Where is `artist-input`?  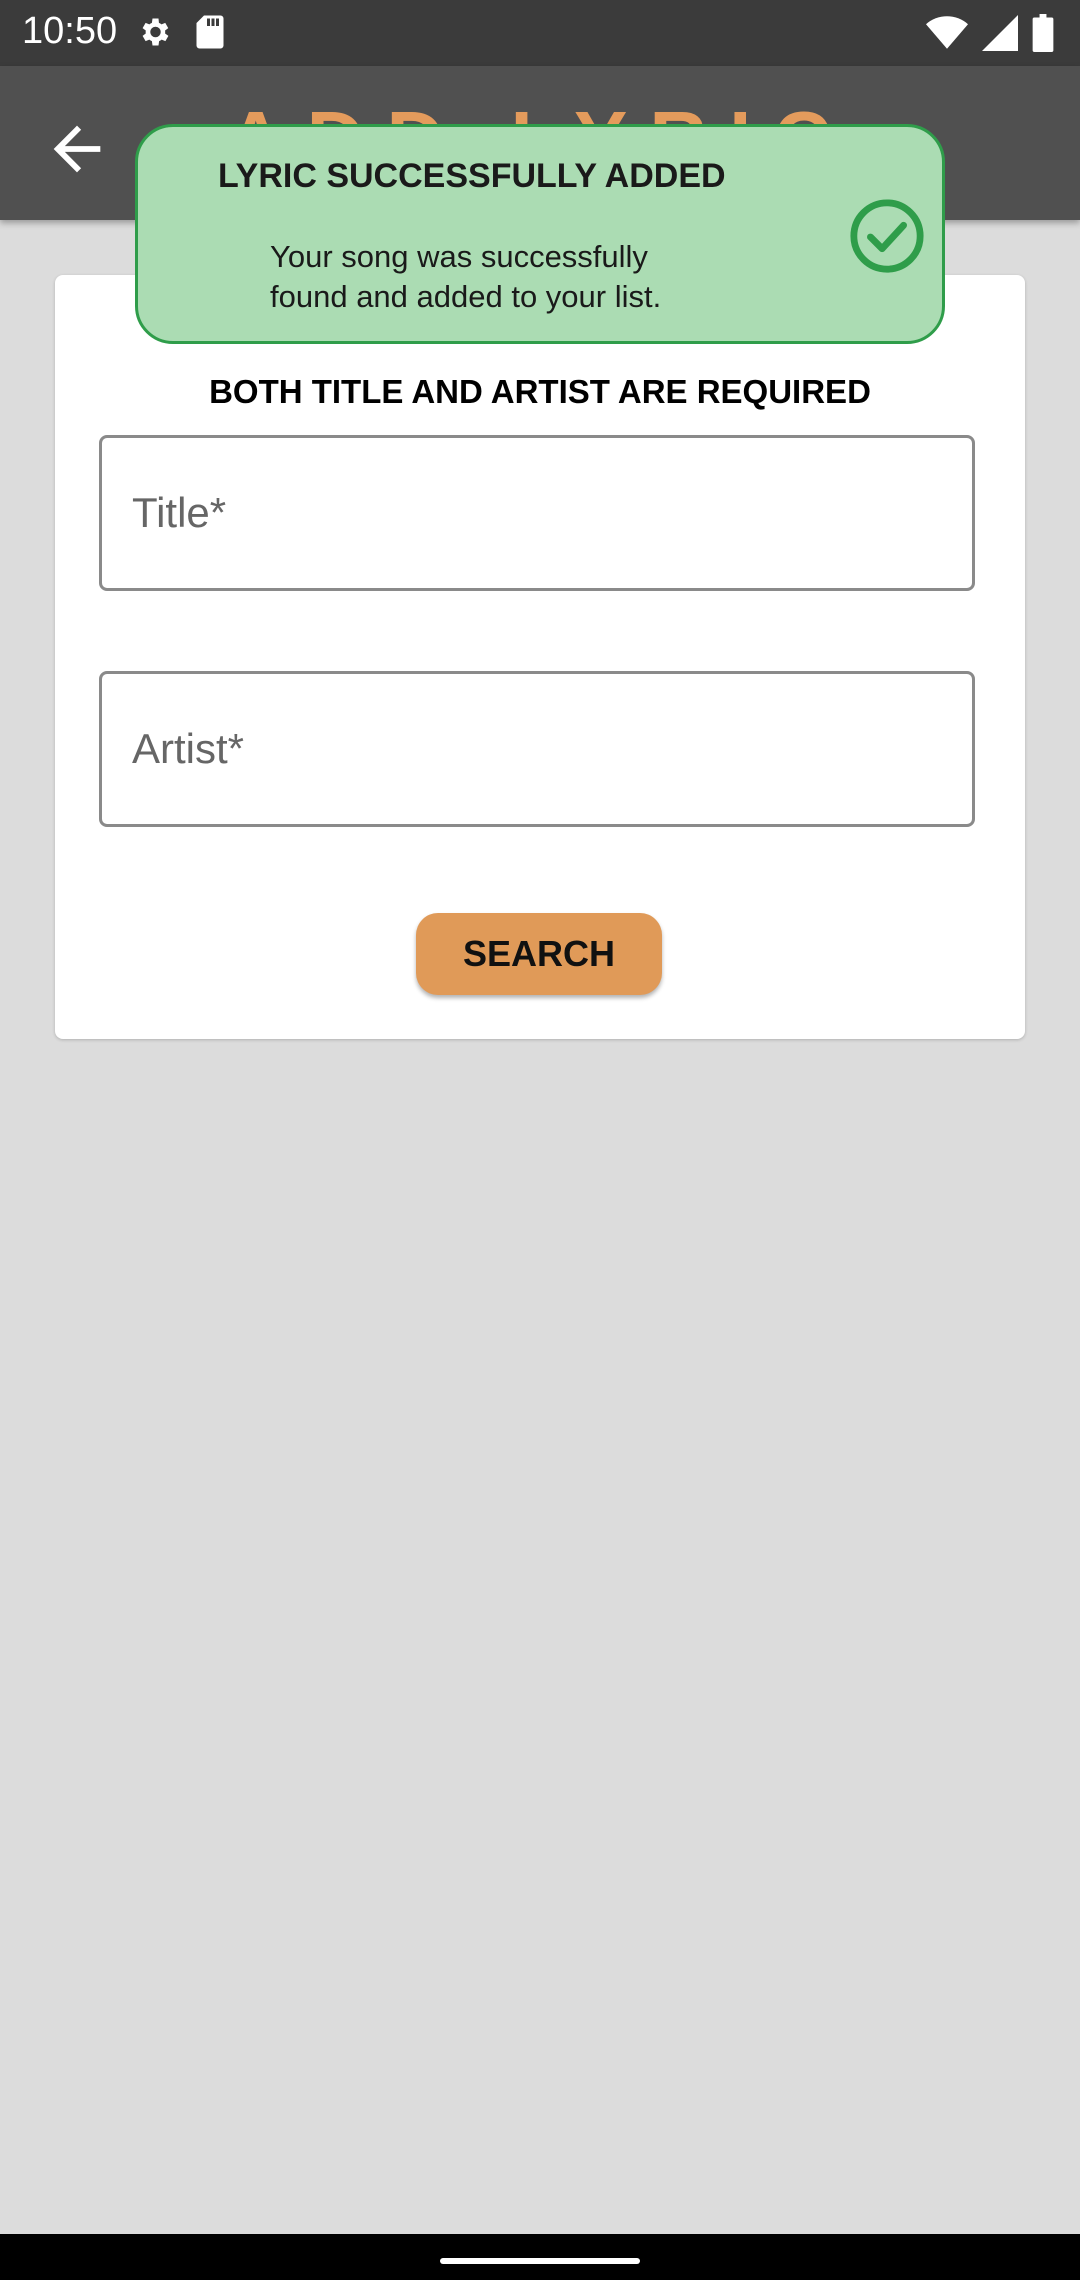
artist-input is located at coordinates (537, 749).